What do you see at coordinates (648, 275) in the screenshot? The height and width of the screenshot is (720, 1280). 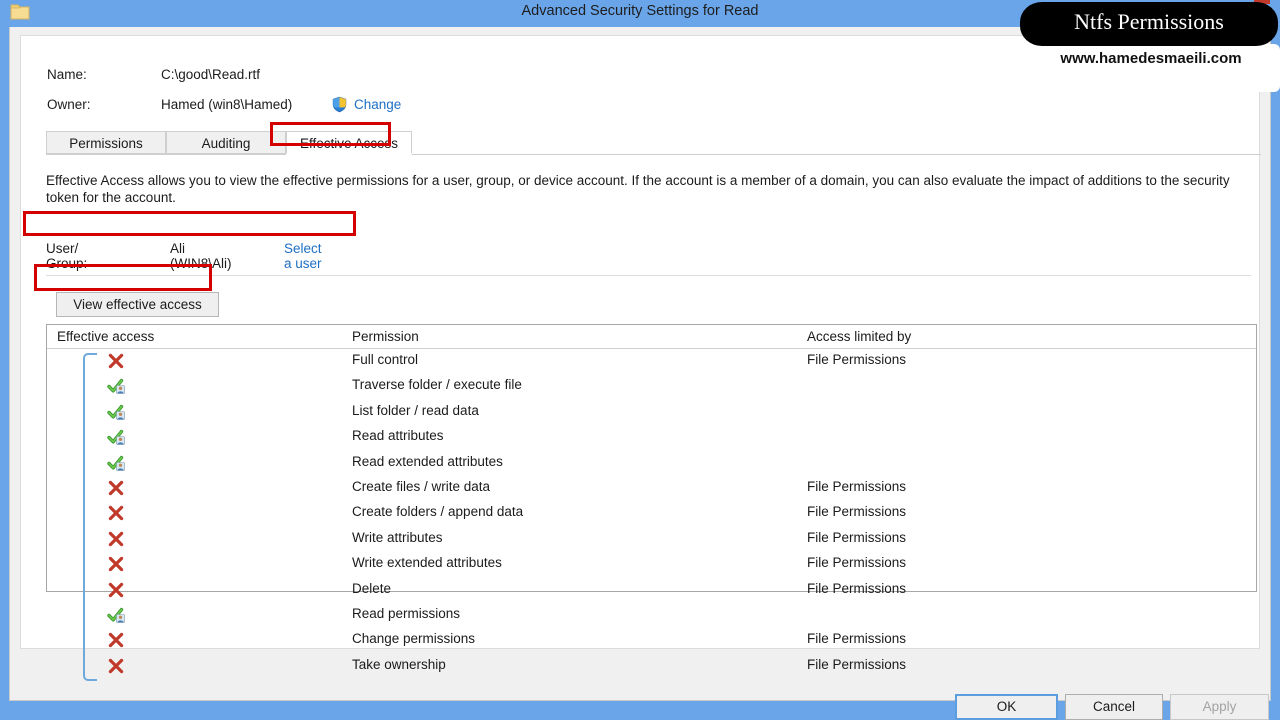 I see `section-divider` at bounding box center [648, 275].